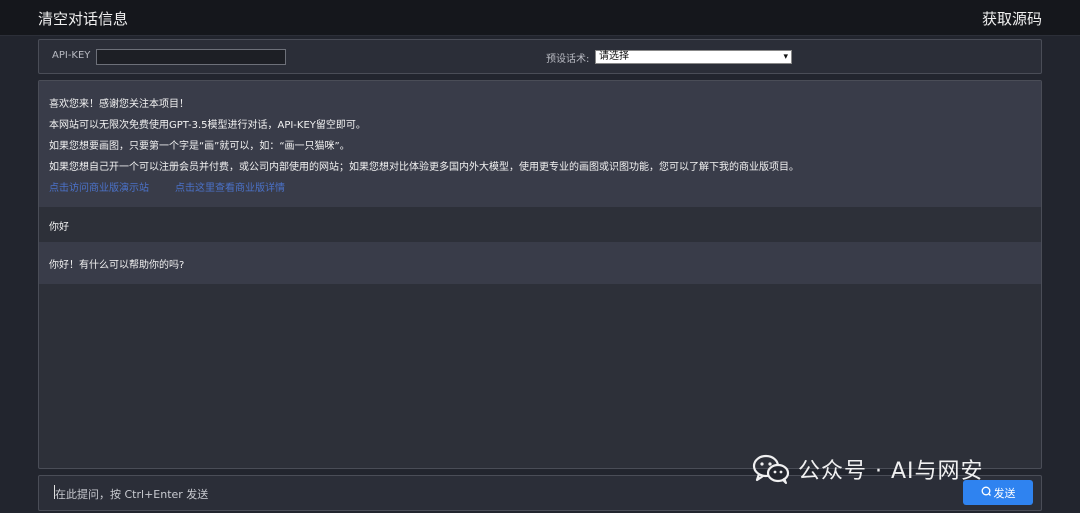 The image size is (1080, 513). Describe the element at coordinates (693, 57) in the screenshot. I see `preset-select: 请选择 ▾` at that location.